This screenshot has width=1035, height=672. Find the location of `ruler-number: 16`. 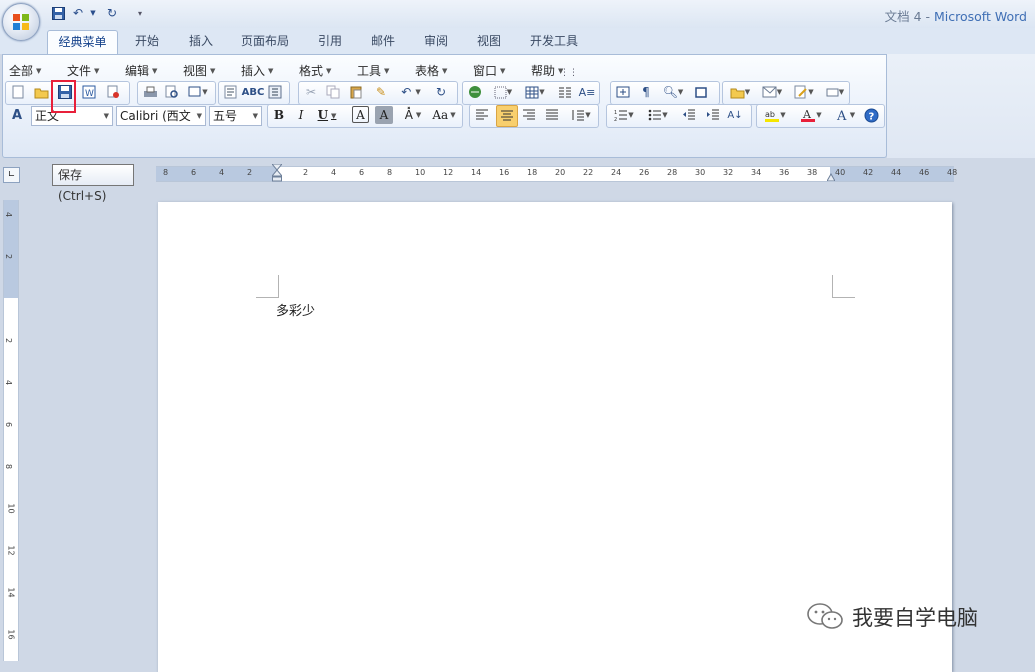

ruler-number: 16 is located at coordinates (11, 634).